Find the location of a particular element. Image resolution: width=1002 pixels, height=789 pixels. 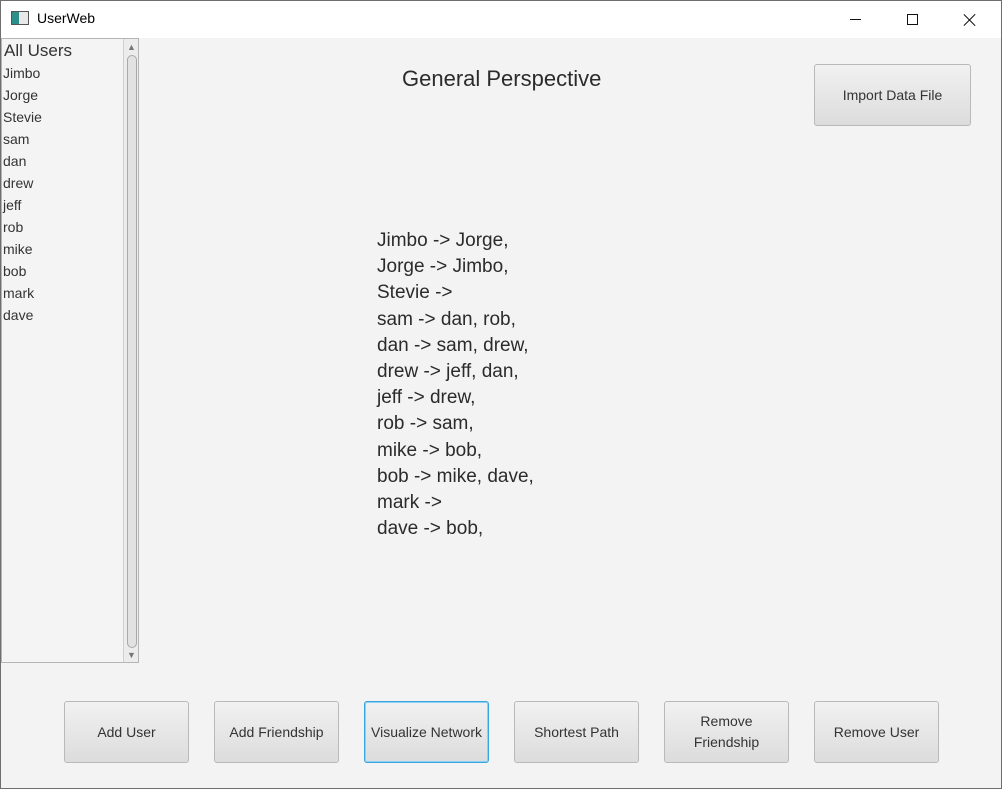

close-button is located at coordinates (970, 19).